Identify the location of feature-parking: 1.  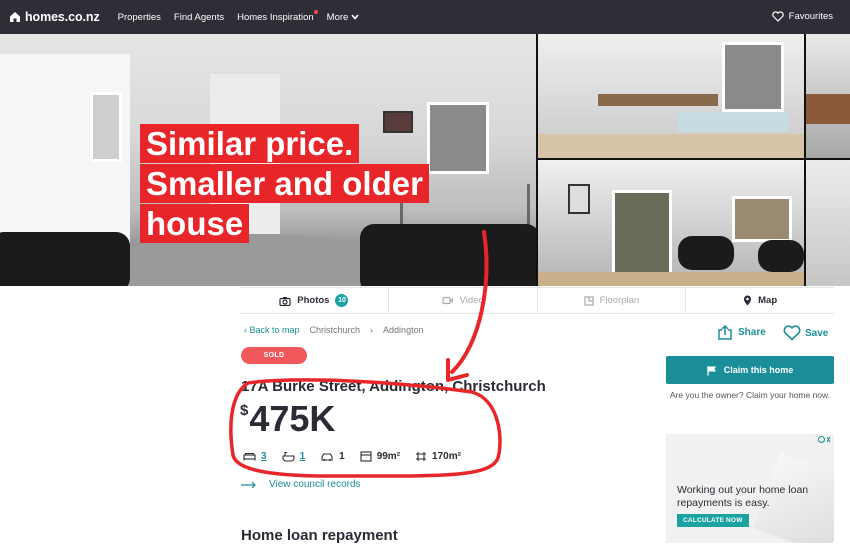
(332, 456).